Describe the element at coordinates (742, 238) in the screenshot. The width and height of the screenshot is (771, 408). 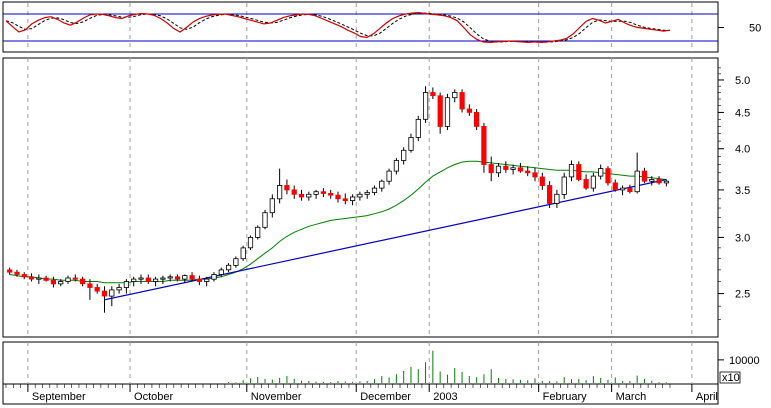
I see `price-axis-label: 3.0` at that location.